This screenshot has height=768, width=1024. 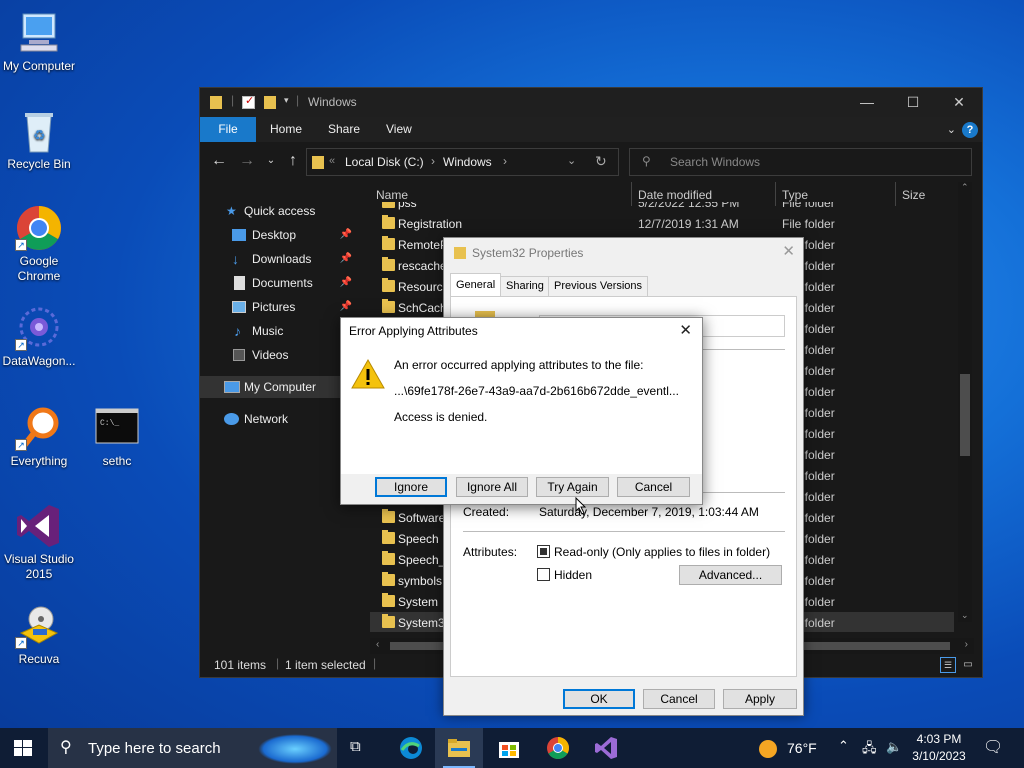 What do you see at coordinates (411, 748) in the screenshot?
I see `edge-icon` at bounding box center [411, 748].